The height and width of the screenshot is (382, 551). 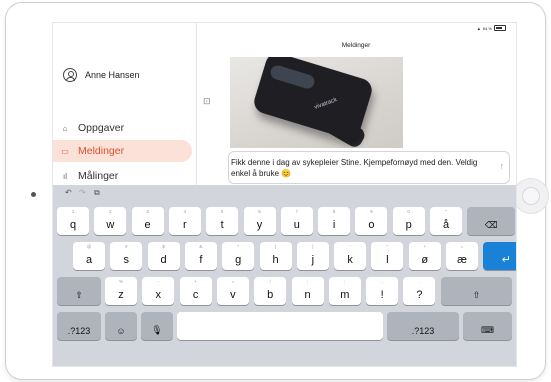 I want to click on key-x: -x, so click(x=158, y=291).